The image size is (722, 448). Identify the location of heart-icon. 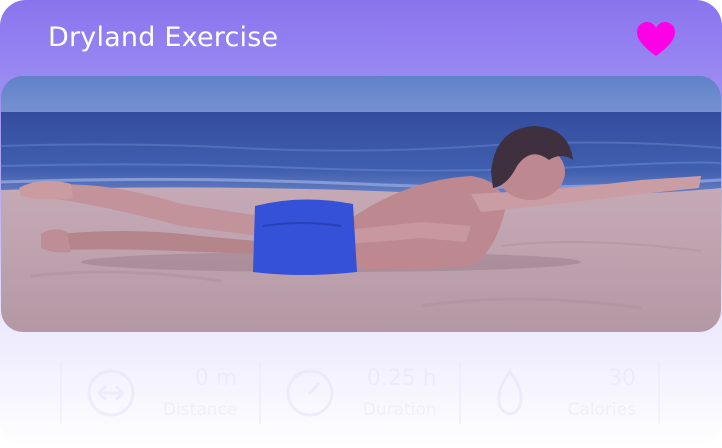
(656, 40).